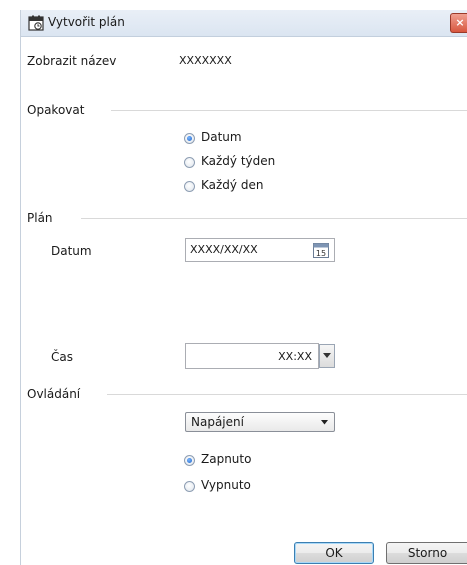 This screenshot has width=467, height=565. What do you see at coordinates (426, 553) in the screenshot?
I see `cancel-button: Storno` at bounding box center [426, 553].